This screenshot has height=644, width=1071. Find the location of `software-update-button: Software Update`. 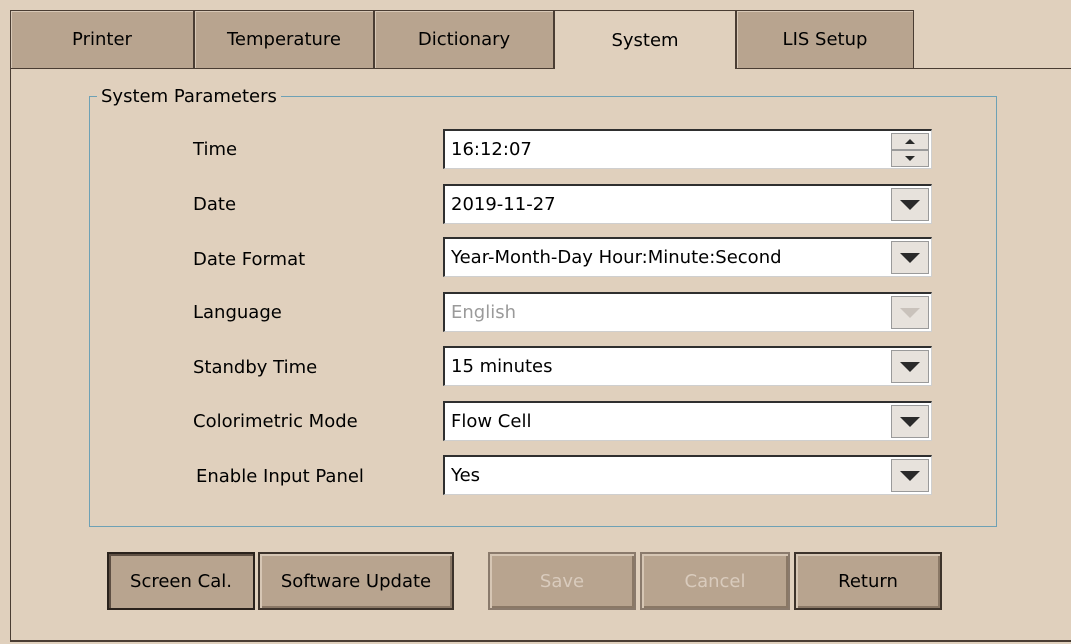

software-update-button: Software Update is located at coordinates (356, 581).